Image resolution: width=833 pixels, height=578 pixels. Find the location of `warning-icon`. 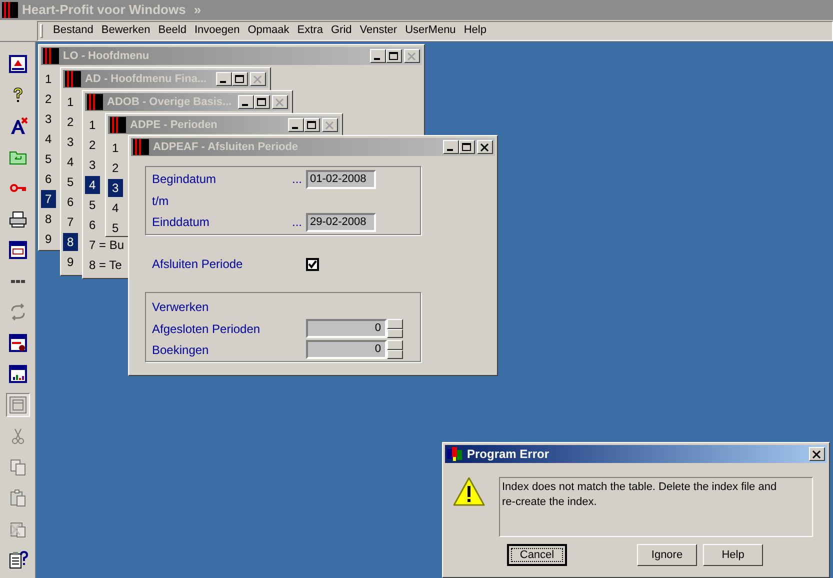

warning-icon is located at coordinates (469, 492).